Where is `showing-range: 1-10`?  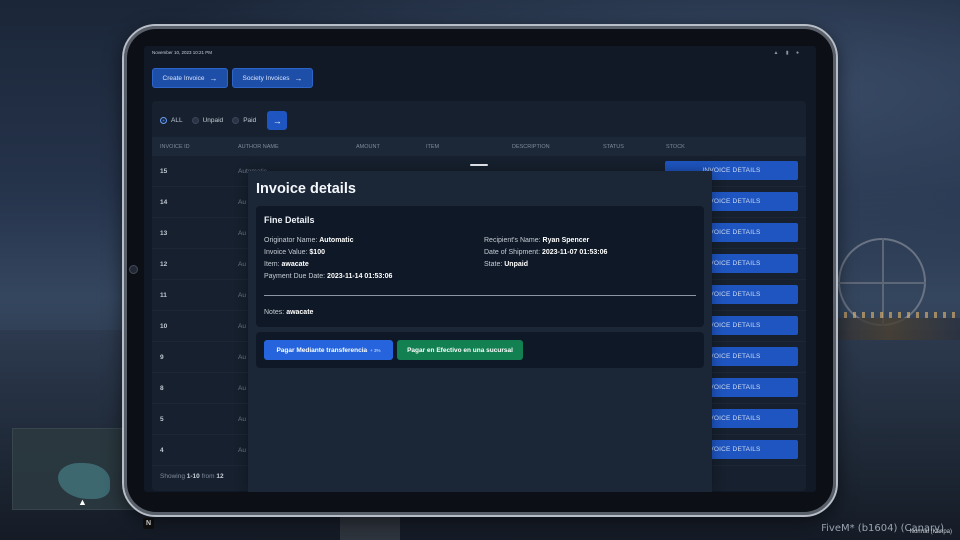
showing-range: 1-10 is located at coordinates (193, 476).